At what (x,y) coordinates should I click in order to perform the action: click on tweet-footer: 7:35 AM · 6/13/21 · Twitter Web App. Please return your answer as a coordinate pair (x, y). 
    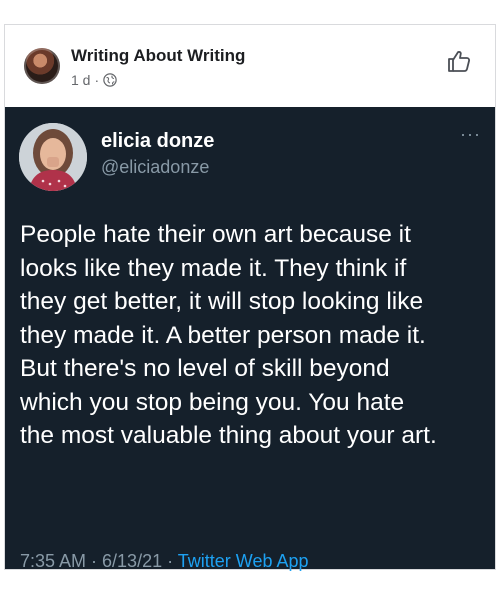
    Looking at the image, I should click on (164, 561).